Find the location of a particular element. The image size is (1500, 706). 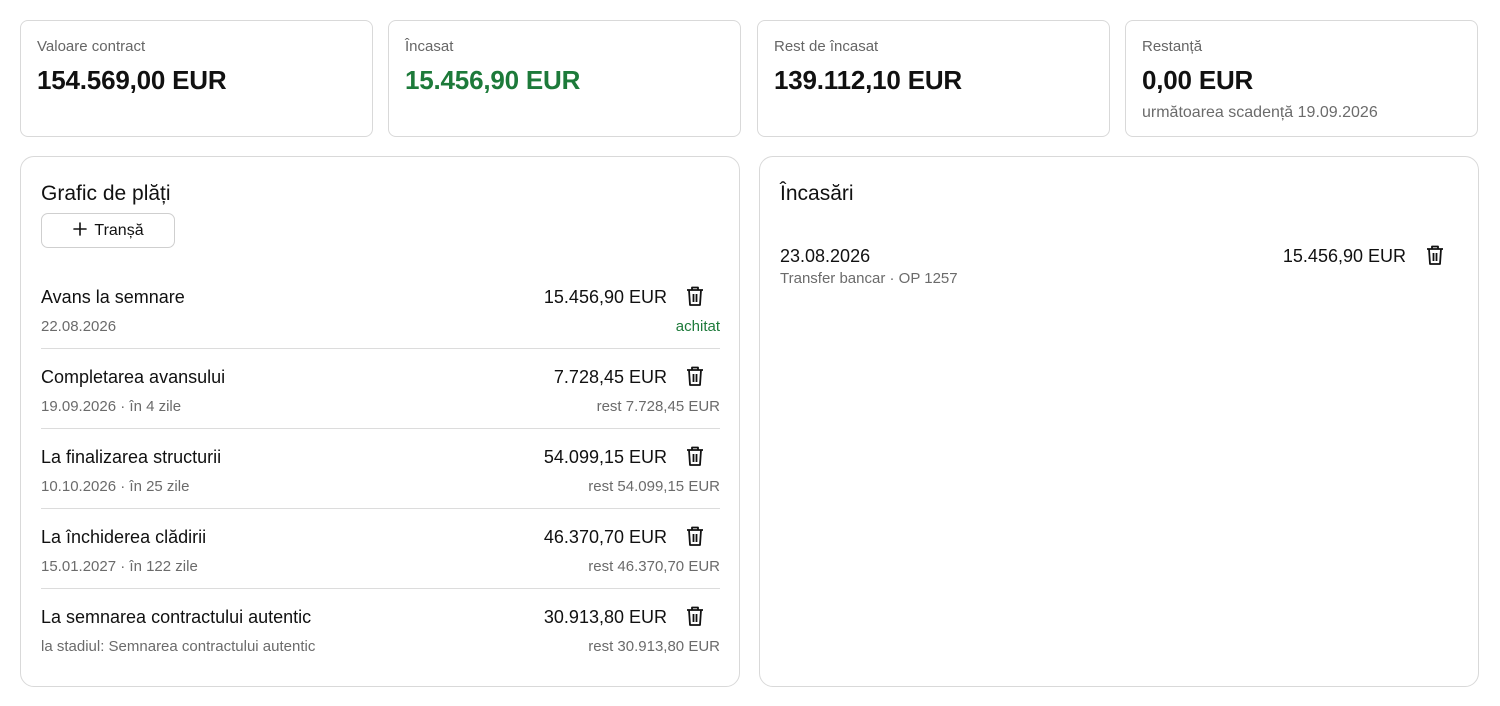

card-contract-value: Valoare contract 154.569,00 EUR is located at coordinates (196, 78).